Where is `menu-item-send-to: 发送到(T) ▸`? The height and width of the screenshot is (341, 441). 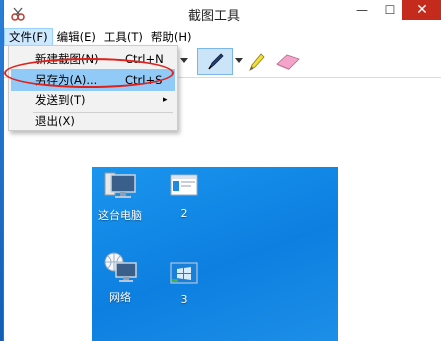 menu-item-send-to: 发送到(T) ▸ is located at coordinates (93, 100).